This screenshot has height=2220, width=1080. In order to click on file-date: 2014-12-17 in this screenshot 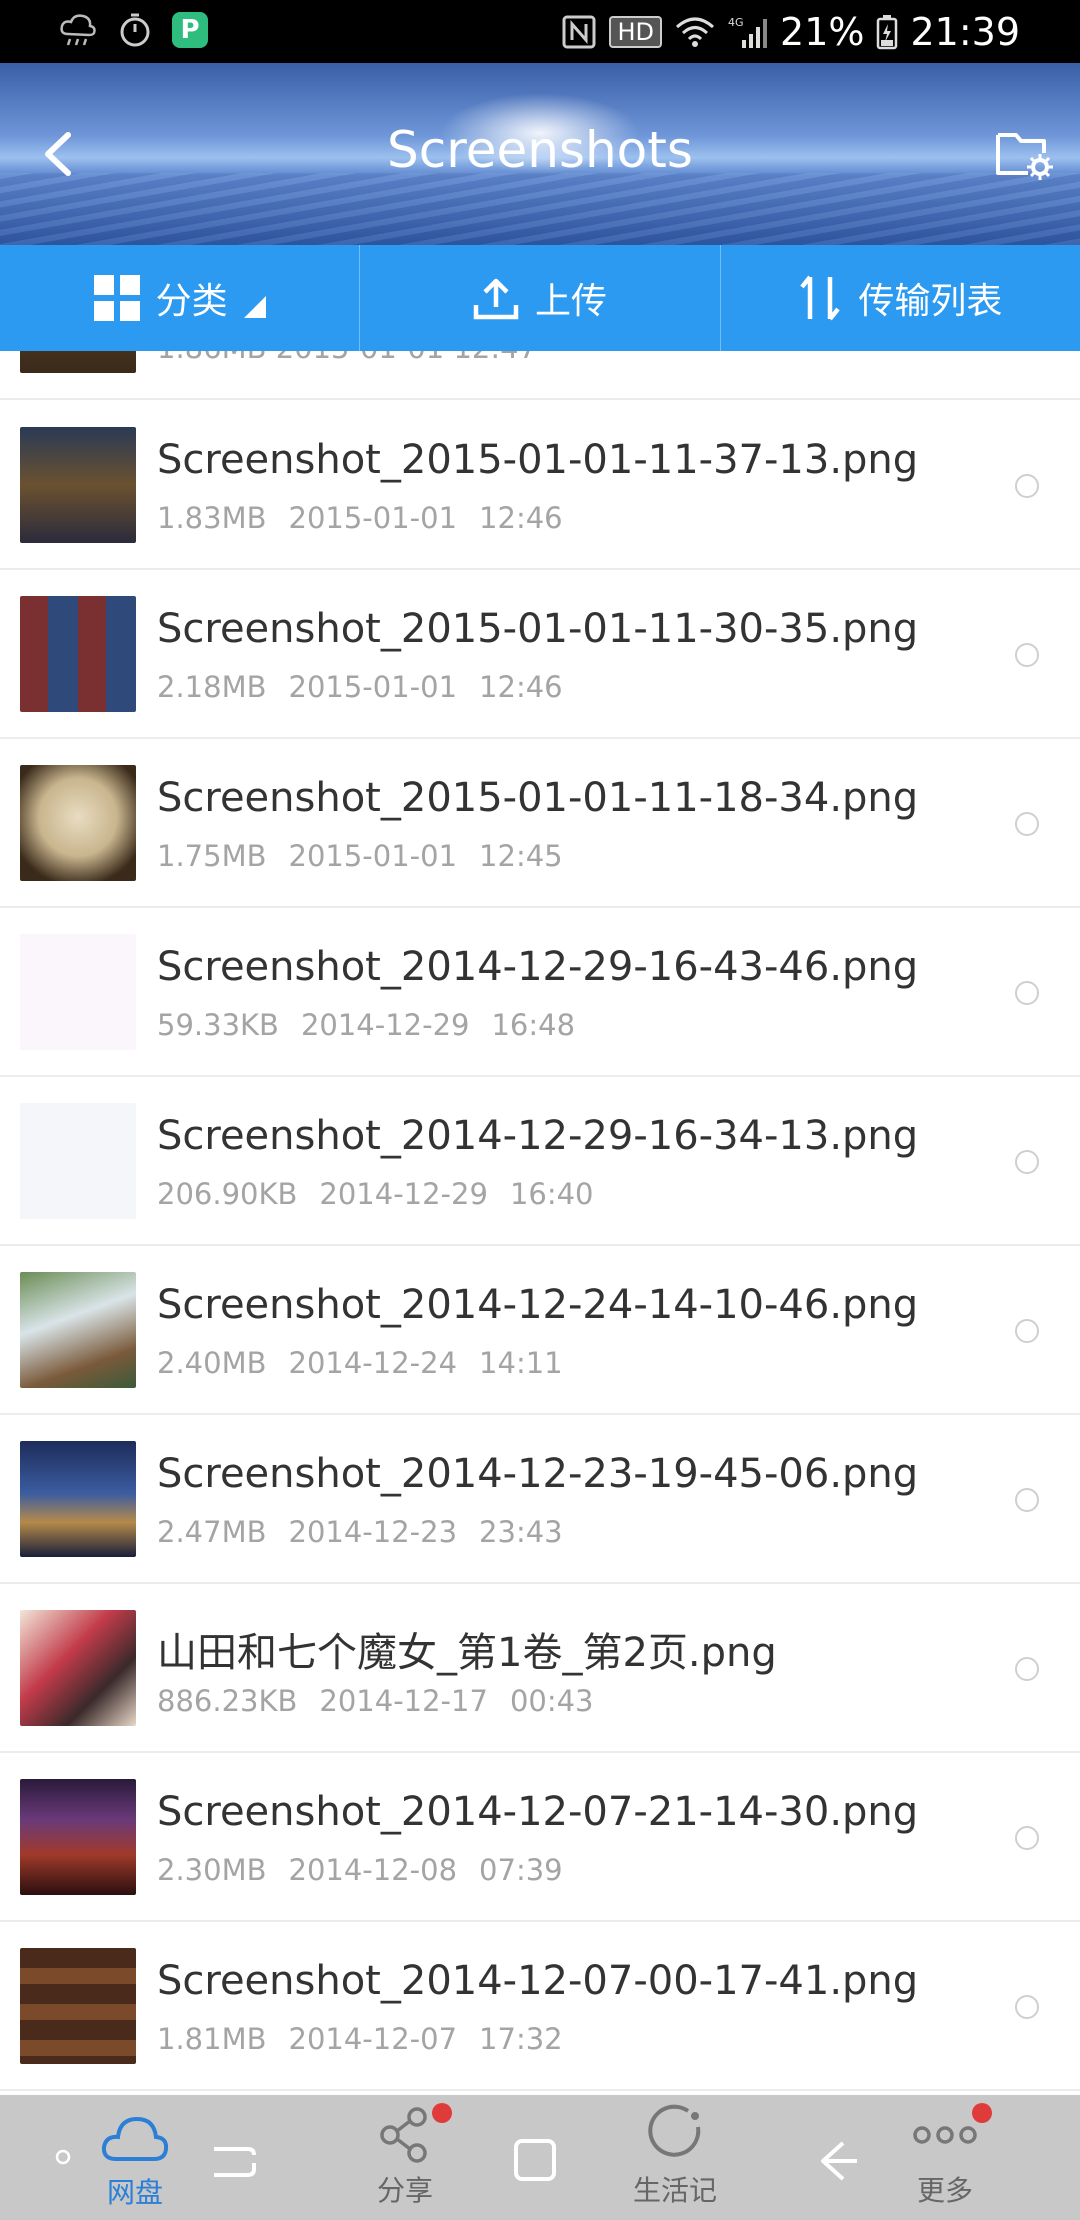, I will do `click(403, 1701)`.